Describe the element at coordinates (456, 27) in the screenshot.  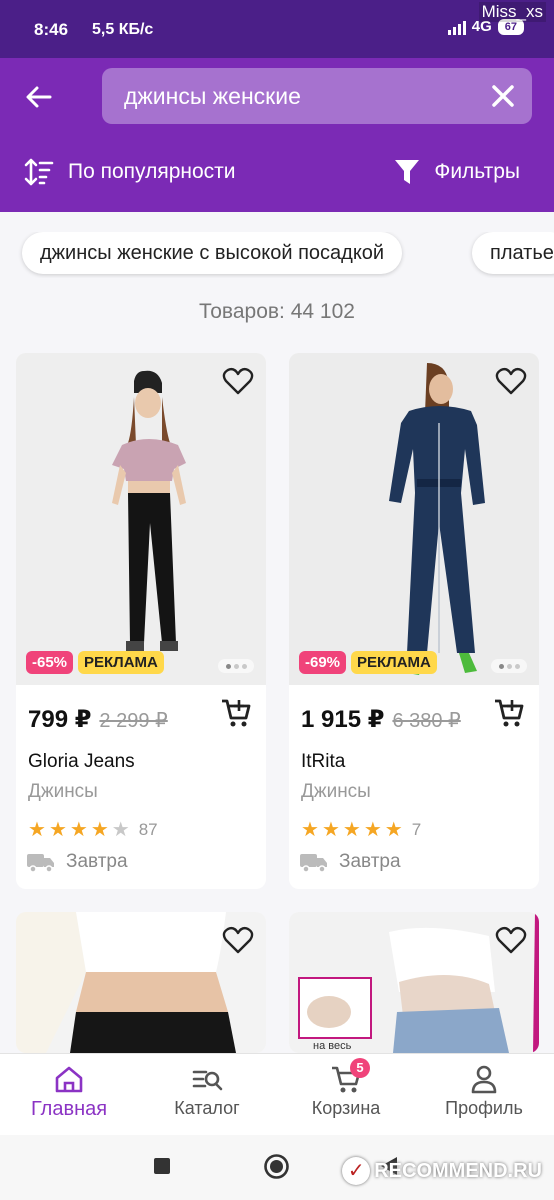
I see `signal-icon` at that location.